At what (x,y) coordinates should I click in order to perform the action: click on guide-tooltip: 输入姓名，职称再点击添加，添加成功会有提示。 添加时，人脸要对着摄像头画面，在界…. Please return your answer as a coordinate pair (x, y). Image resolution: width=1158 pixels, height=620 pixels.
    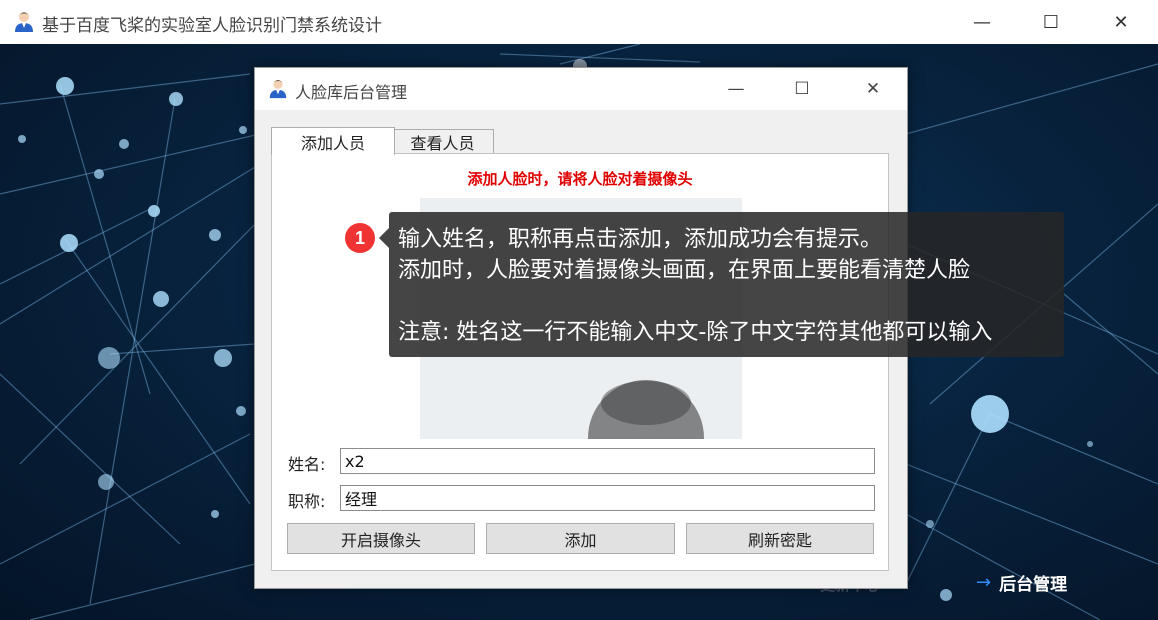
    Looking at the image, I should click on (726, 284).